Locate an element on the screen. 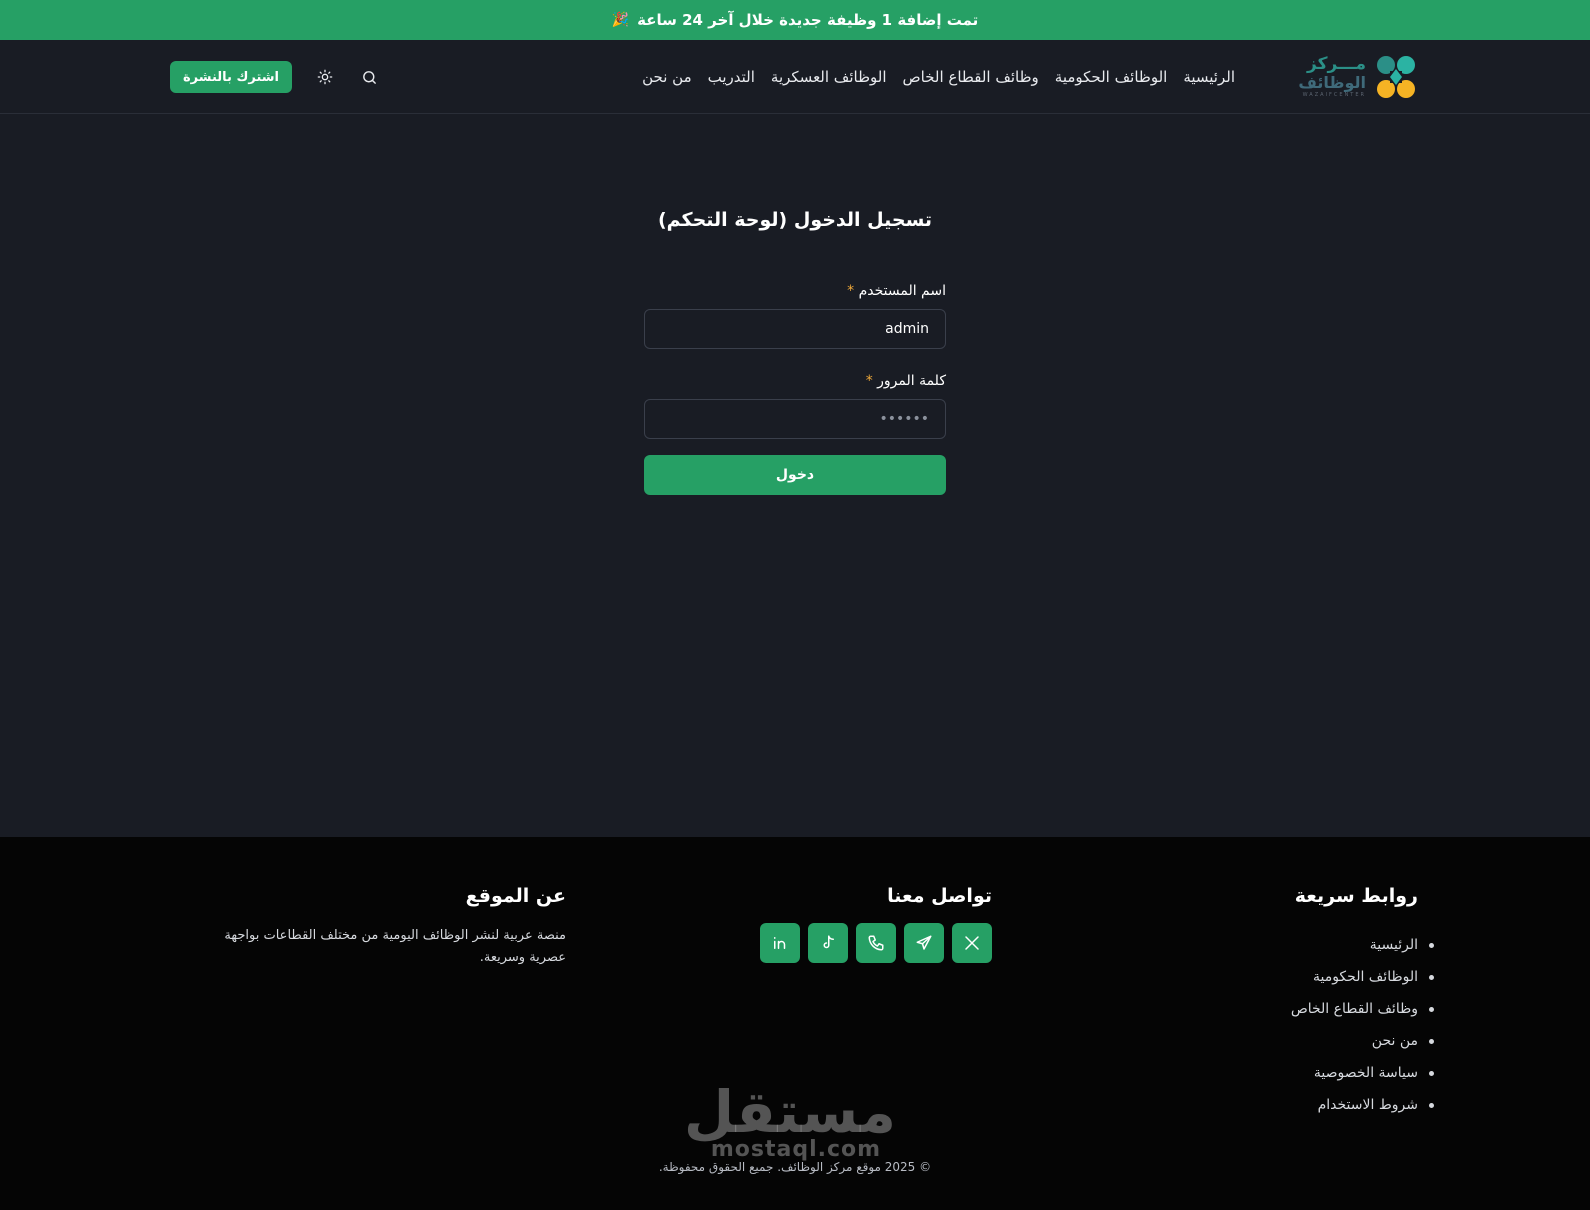  nav-item-home: الرئيسية is located at coordinates (1209, 77).